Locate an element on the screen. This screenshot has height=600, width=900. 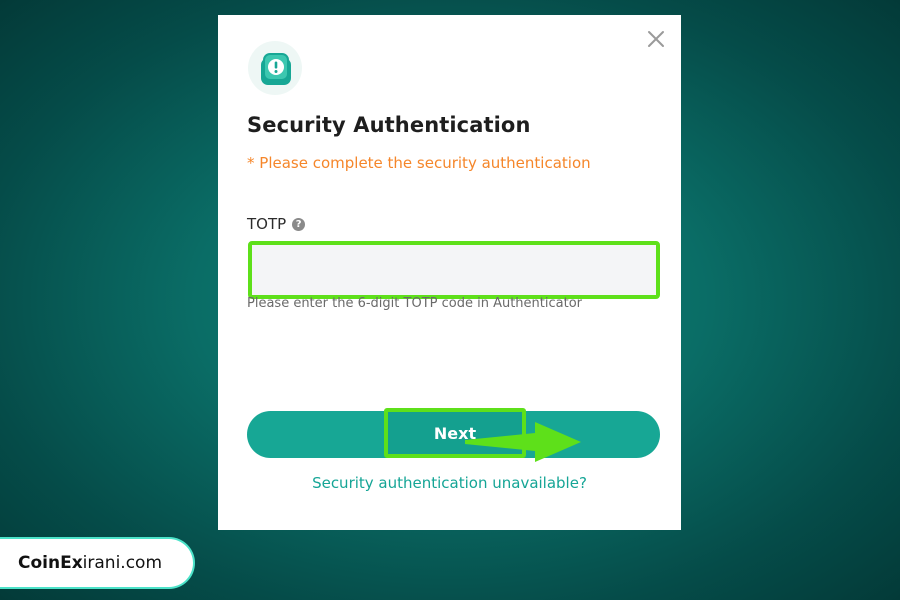
totp-label: TOTP ? is located at coordinates (276, 224).